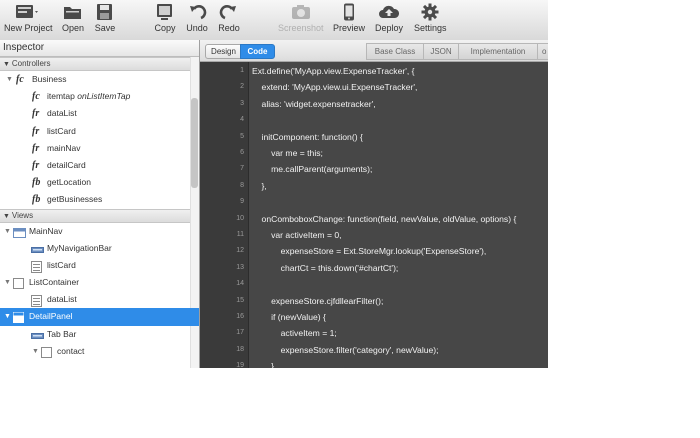 The width and height of the screenshot is (700, 438). I want to click on deploy-button: Deploy, so click(389, 20).